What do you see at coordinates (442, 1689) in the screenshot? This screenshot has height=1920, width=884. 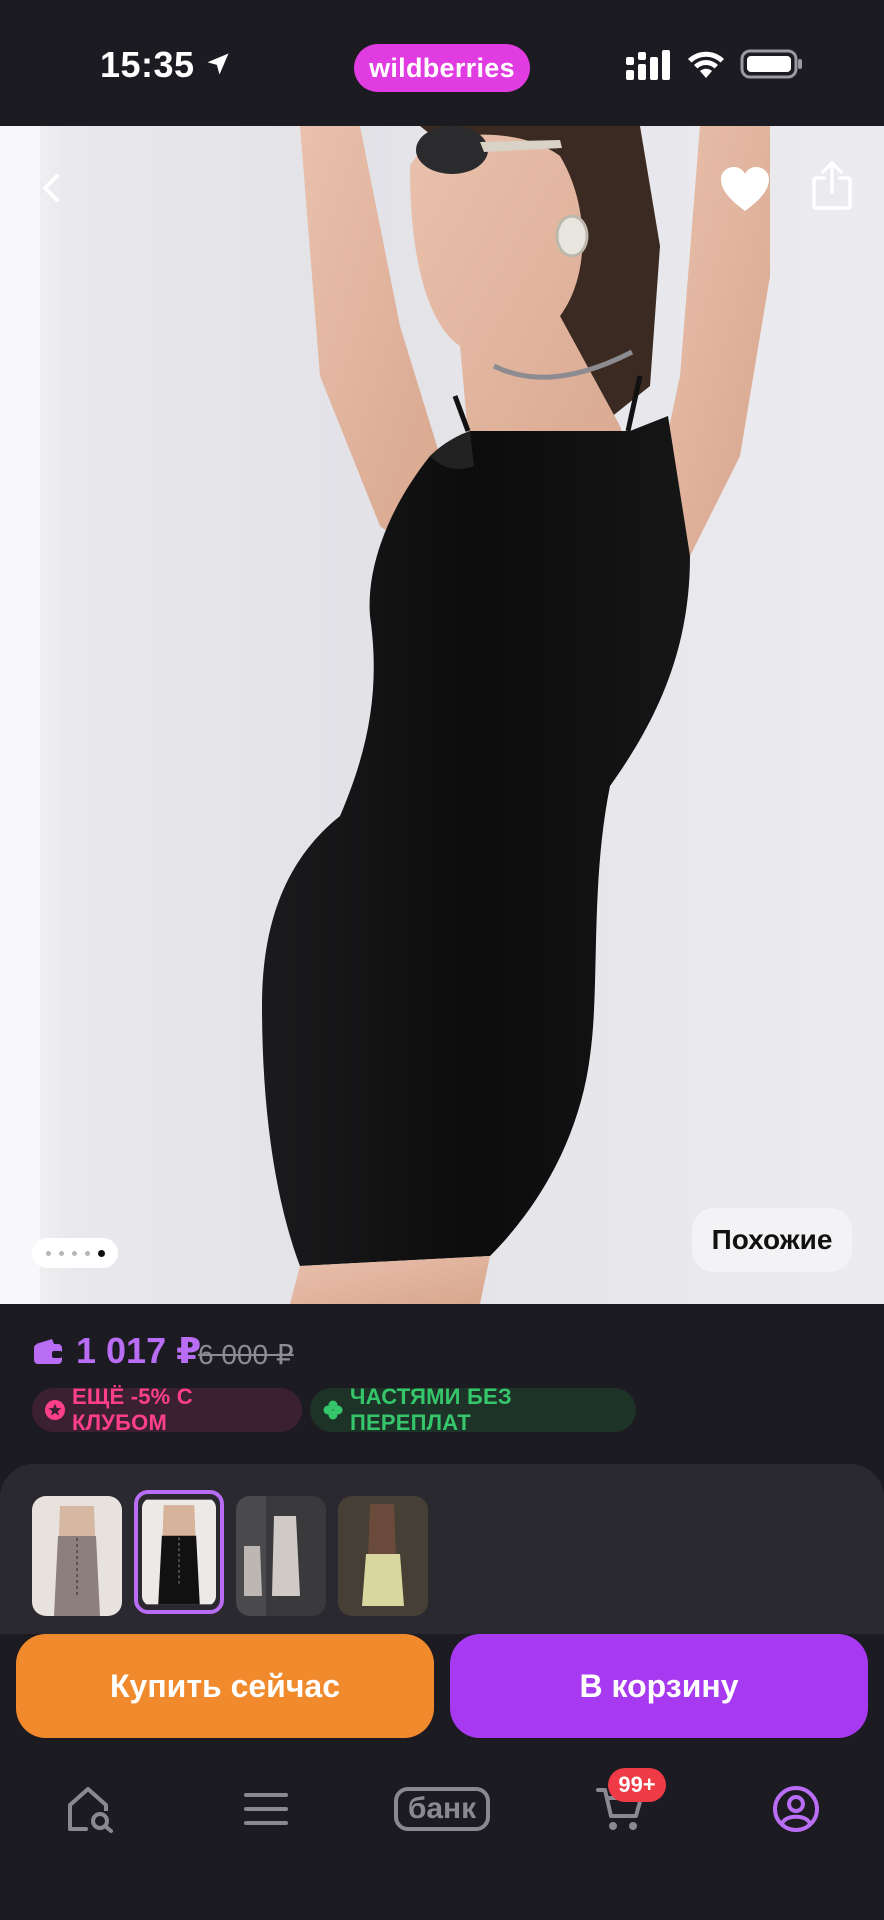 I see `purchase-actions: Купить сейчас В корзину` at bounding box center [442, 1689].